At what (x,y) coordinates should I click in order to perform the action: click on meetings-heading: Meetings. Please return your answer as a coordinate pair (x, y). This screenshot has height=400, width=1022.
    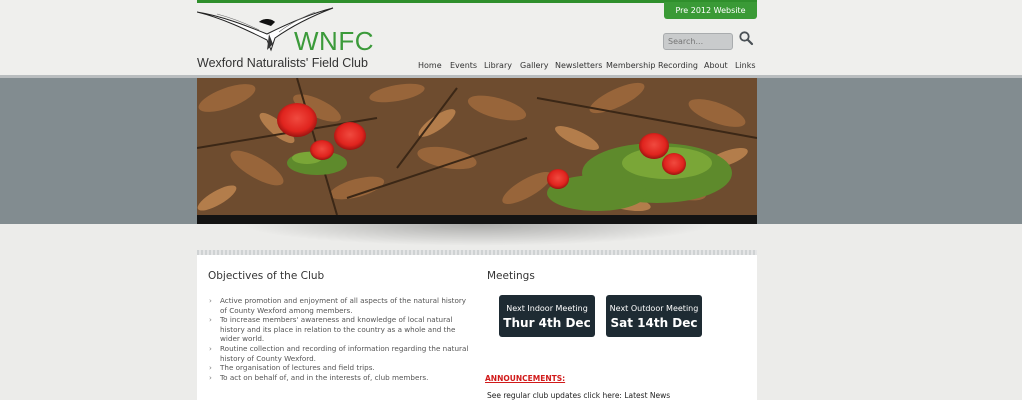
    Looking at the image, I should click on (511, 276).